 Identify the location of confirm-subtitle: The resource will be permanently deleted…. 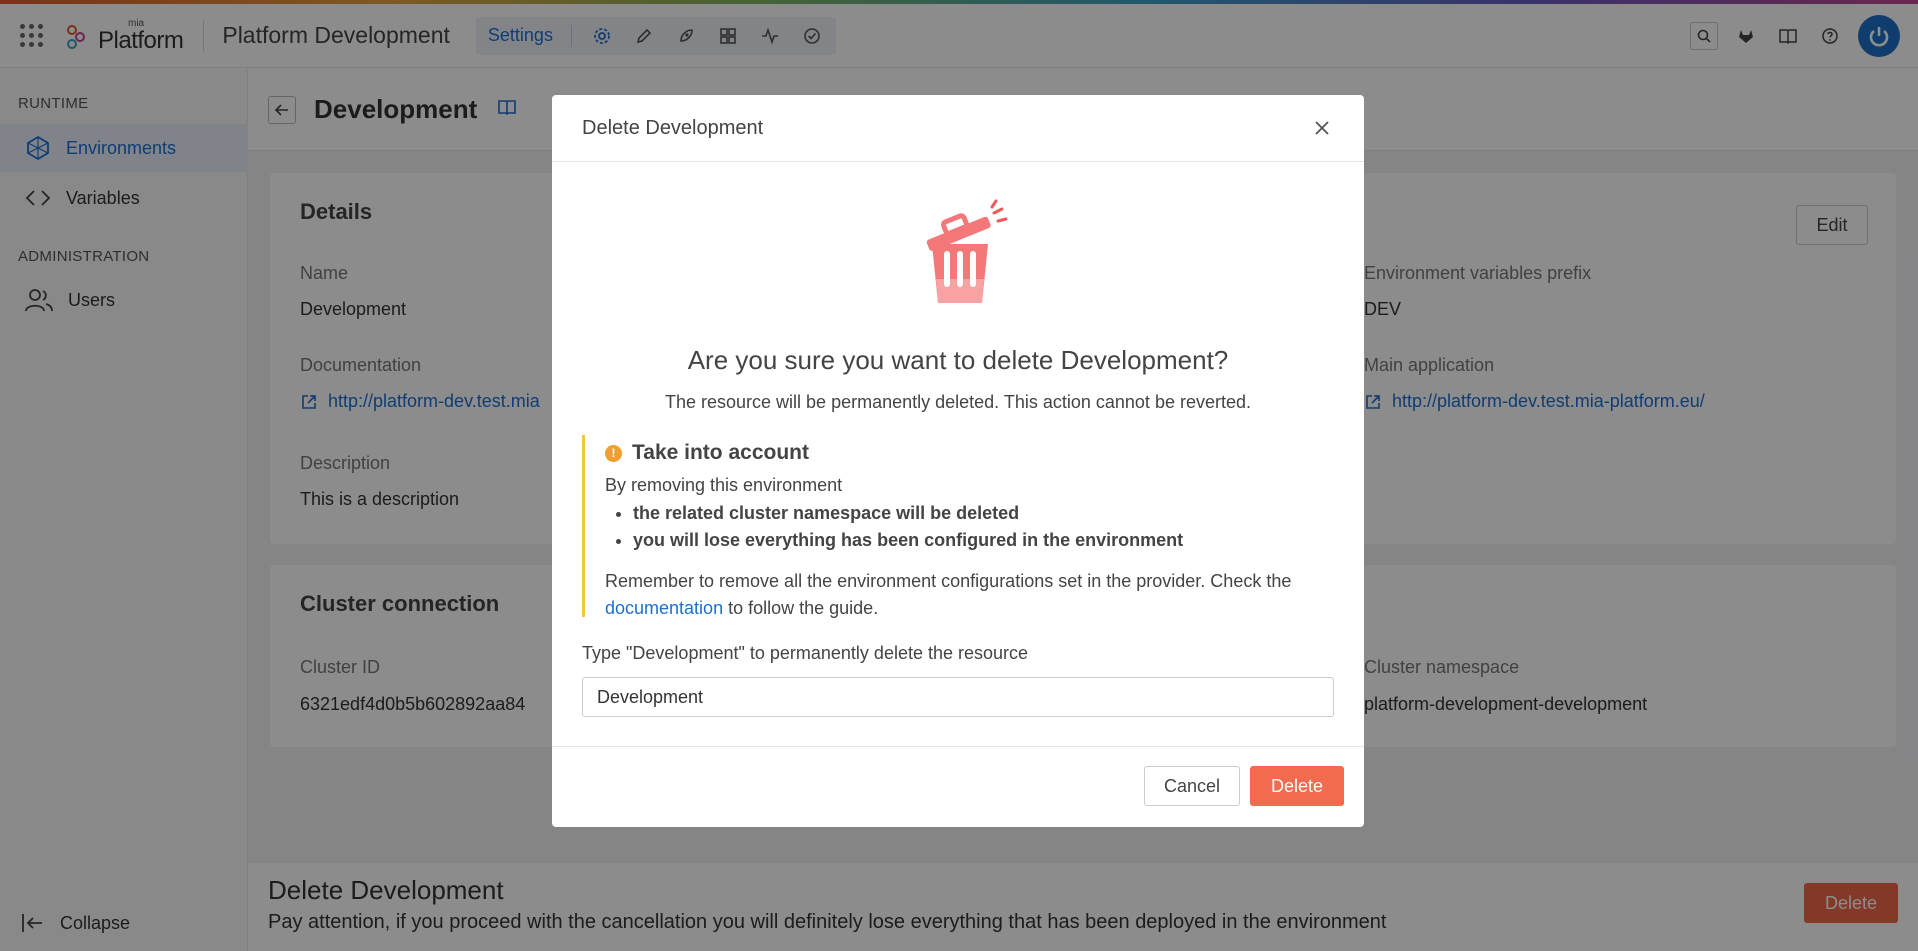
(958, 402).